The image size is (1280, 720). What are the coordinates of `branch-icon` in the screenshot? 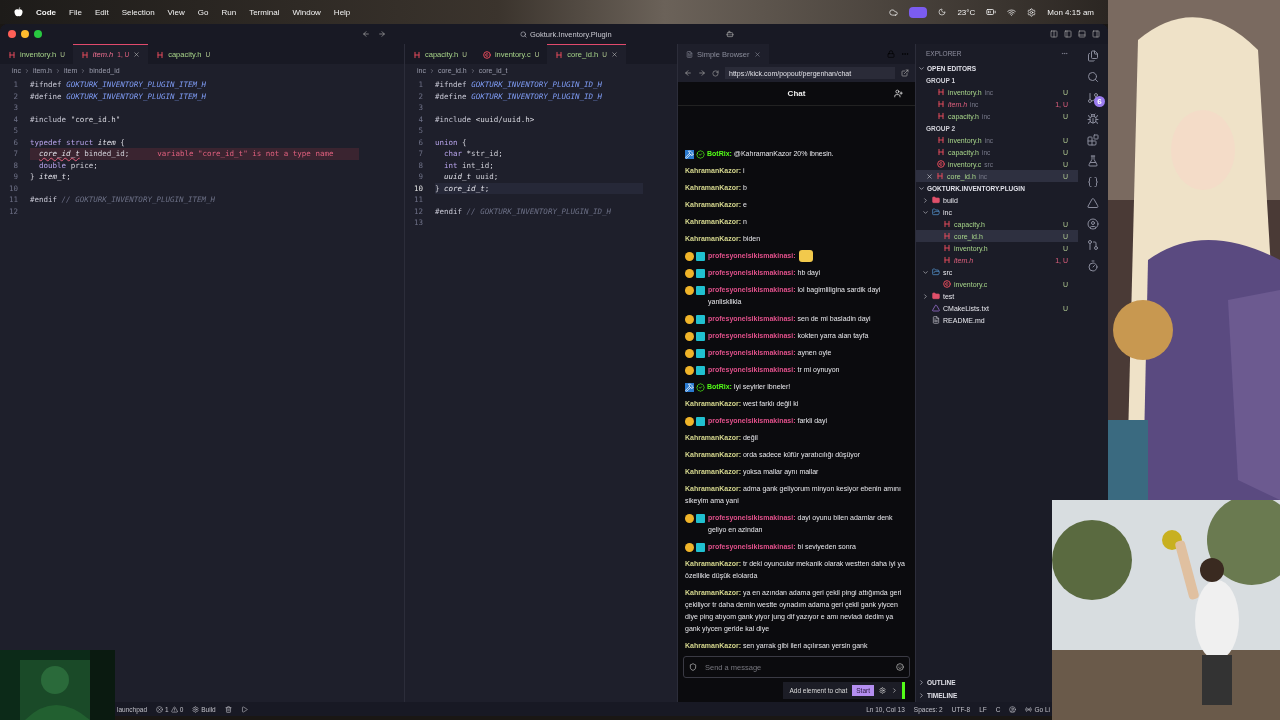 It's located at (1093, 98).